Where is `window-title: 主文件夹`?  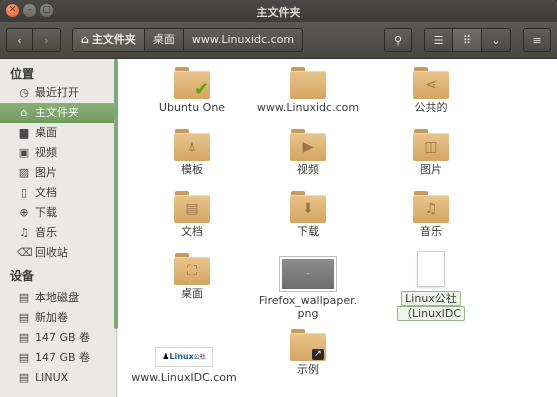
window-title: 主文件夹 is located at coordinates (278, 12).